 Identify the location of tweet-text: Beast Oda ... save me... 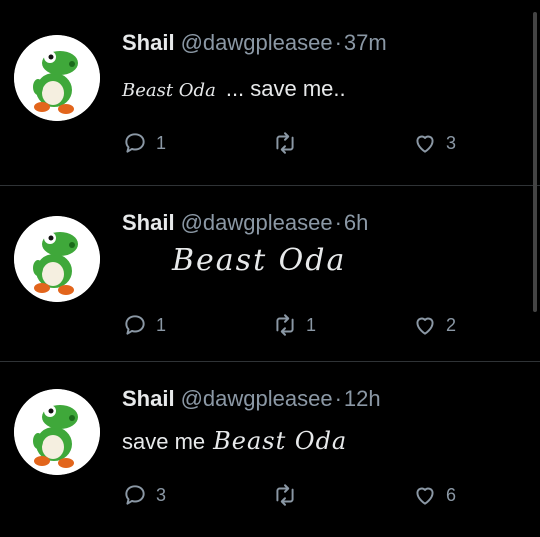
(234, 90).